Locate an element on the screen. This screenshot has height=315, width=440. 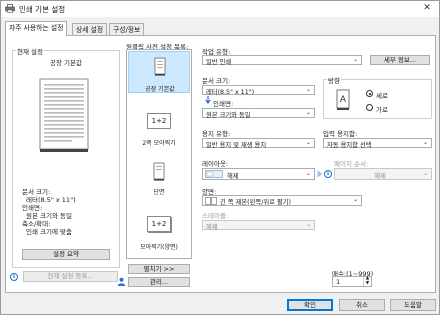
shortcut-label: 단면 is located at coordinates (159, 192).